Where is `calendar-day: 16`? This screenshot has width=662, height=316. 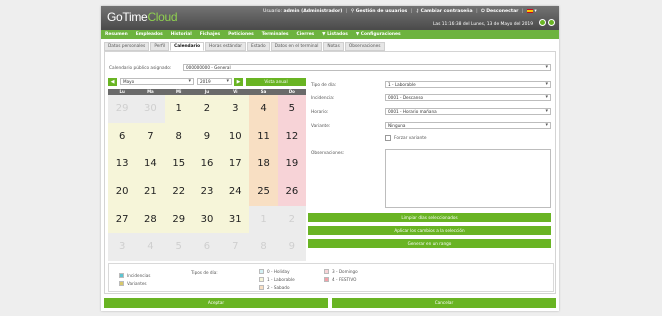 calendar-day: 16 is located at coordinates (207, 164).